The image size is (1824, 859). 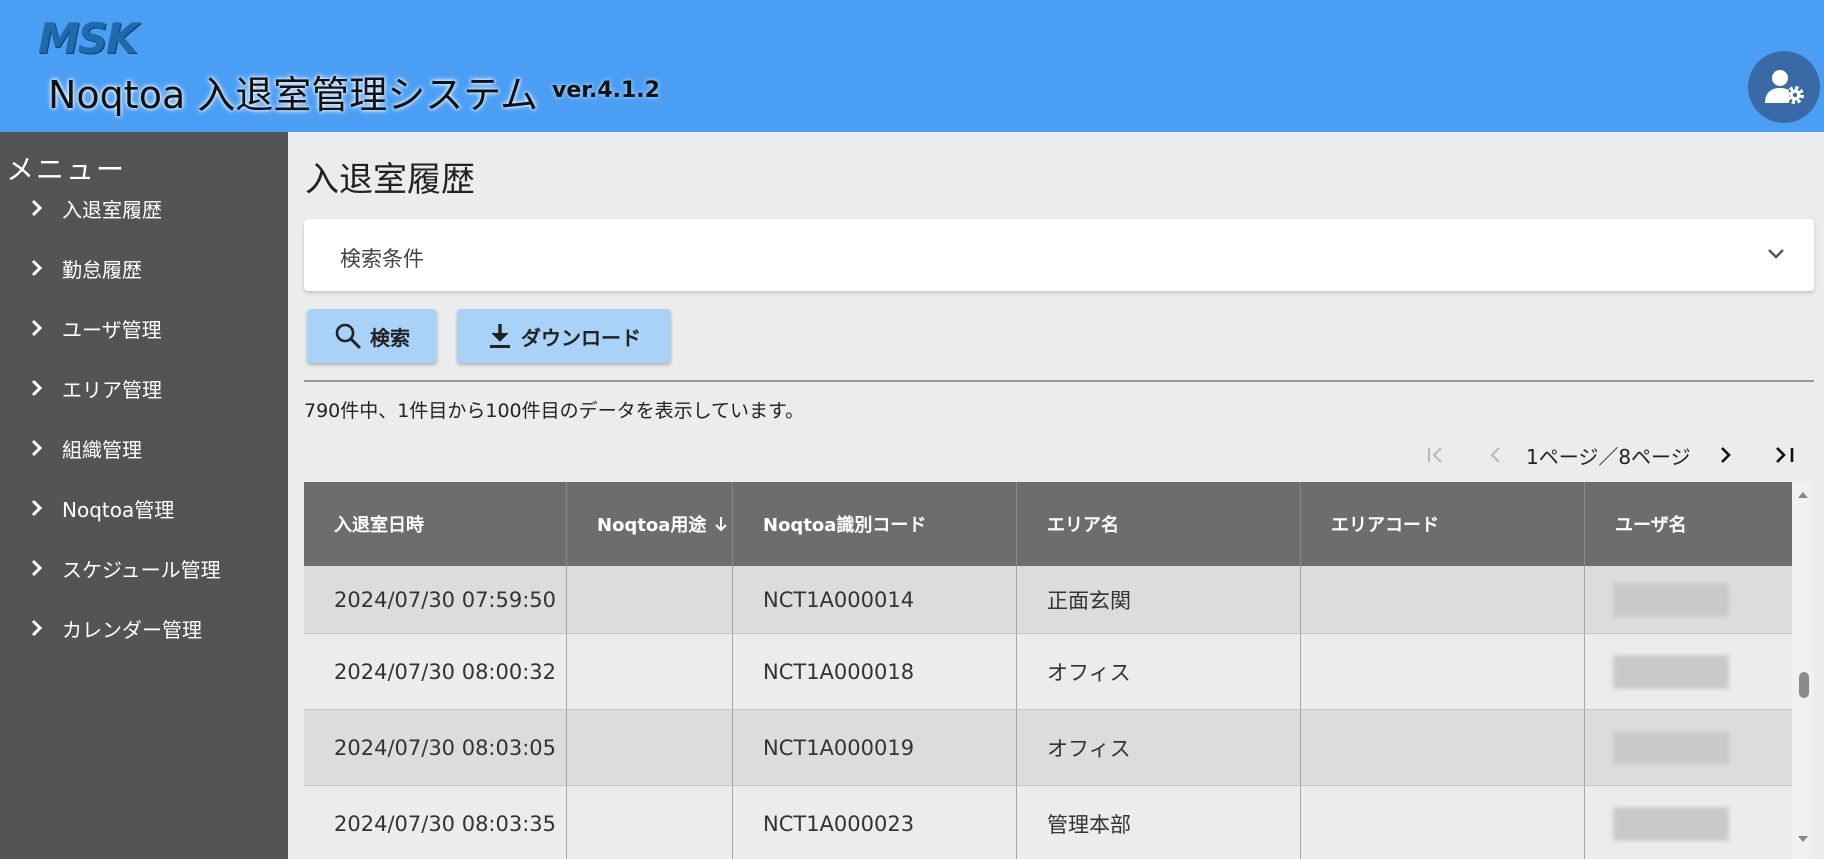 What do you see at coordinates (382, 259) in the screenshot?
I see `search-conditions-label: 検索条件` at bounding box center [382, 259].